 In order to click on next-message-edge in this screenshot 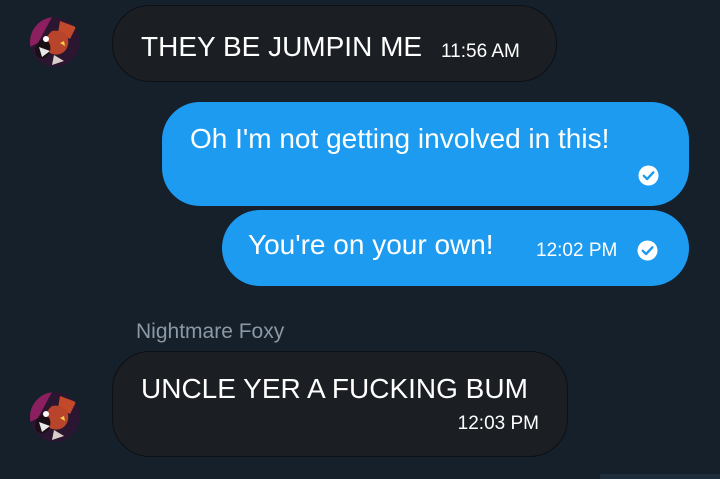, I will do `click(660, 476)`.